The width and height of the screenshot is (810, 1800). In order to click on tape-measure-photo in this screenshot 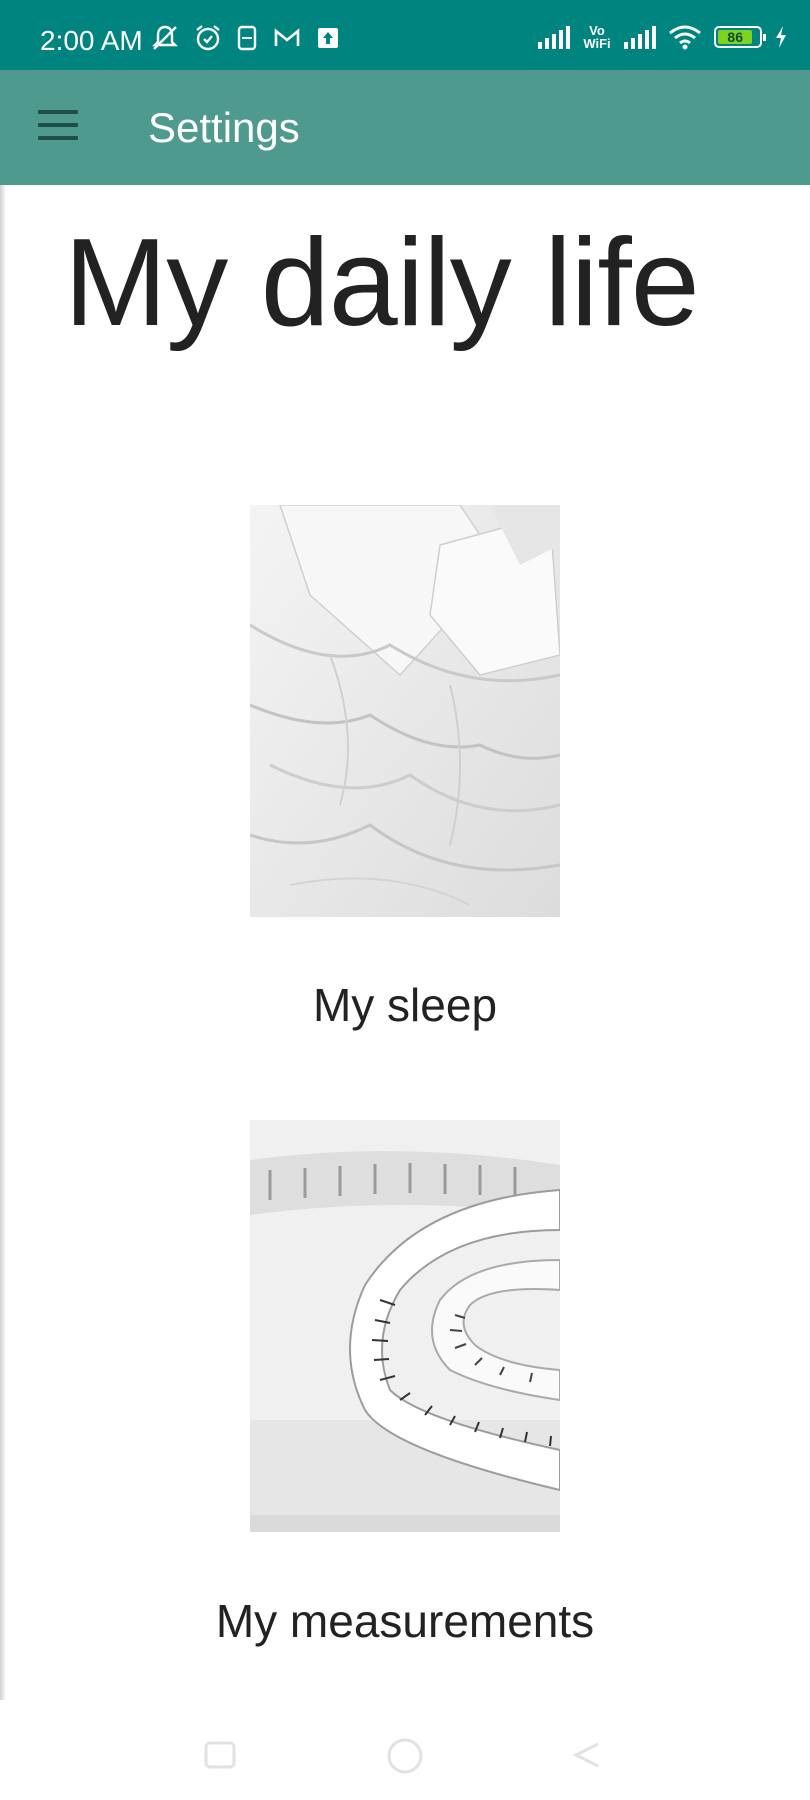, I will do `click(405, 1326)`.